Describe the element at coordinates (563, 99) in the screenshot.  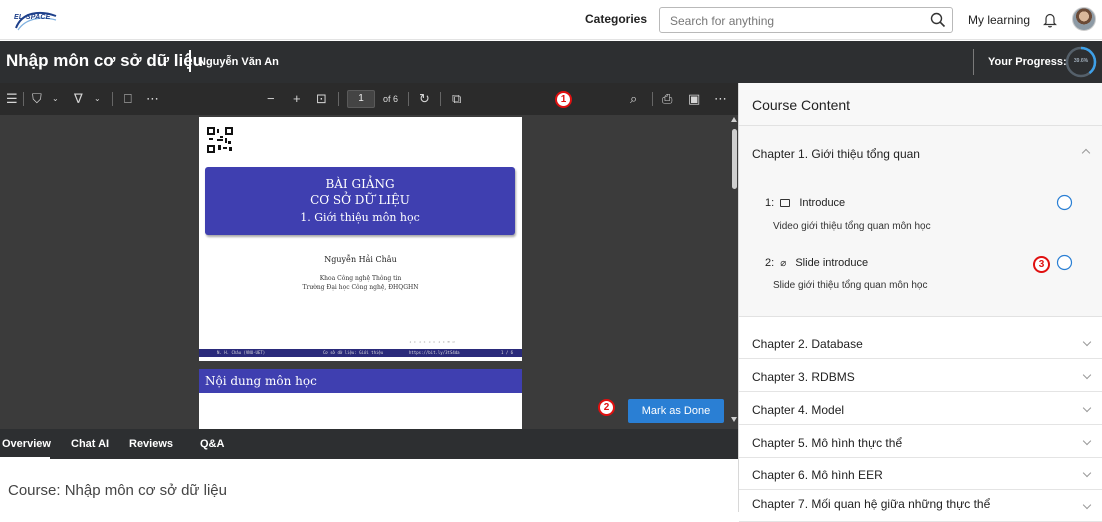
I see `annotation-badge-1: 1` at that location.